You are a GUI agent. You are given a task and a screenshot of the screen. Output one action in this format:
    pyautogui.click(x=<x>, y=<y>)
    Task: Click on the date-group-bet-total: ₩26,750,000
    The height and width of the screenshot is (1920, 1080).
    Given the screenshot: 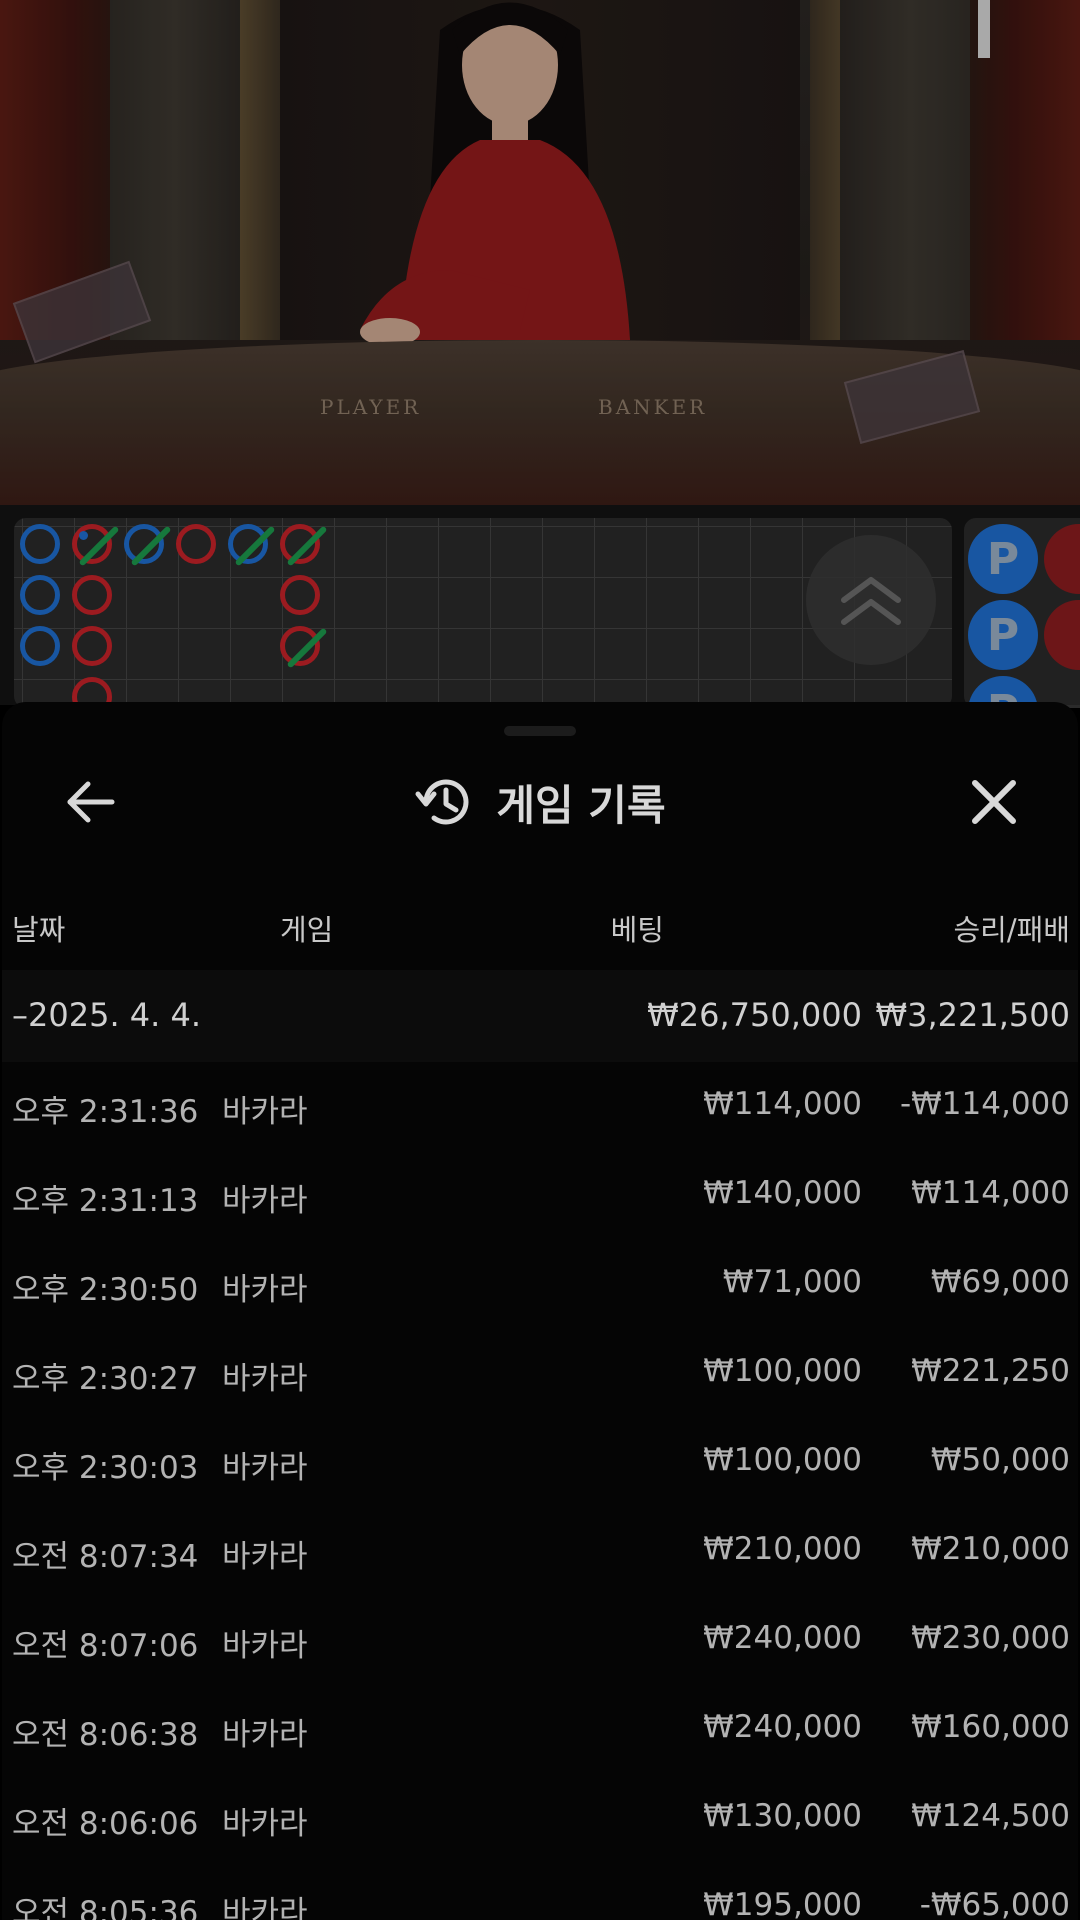 What is the action you would take?
    pyautogui.click(x=754, y=1015)
    